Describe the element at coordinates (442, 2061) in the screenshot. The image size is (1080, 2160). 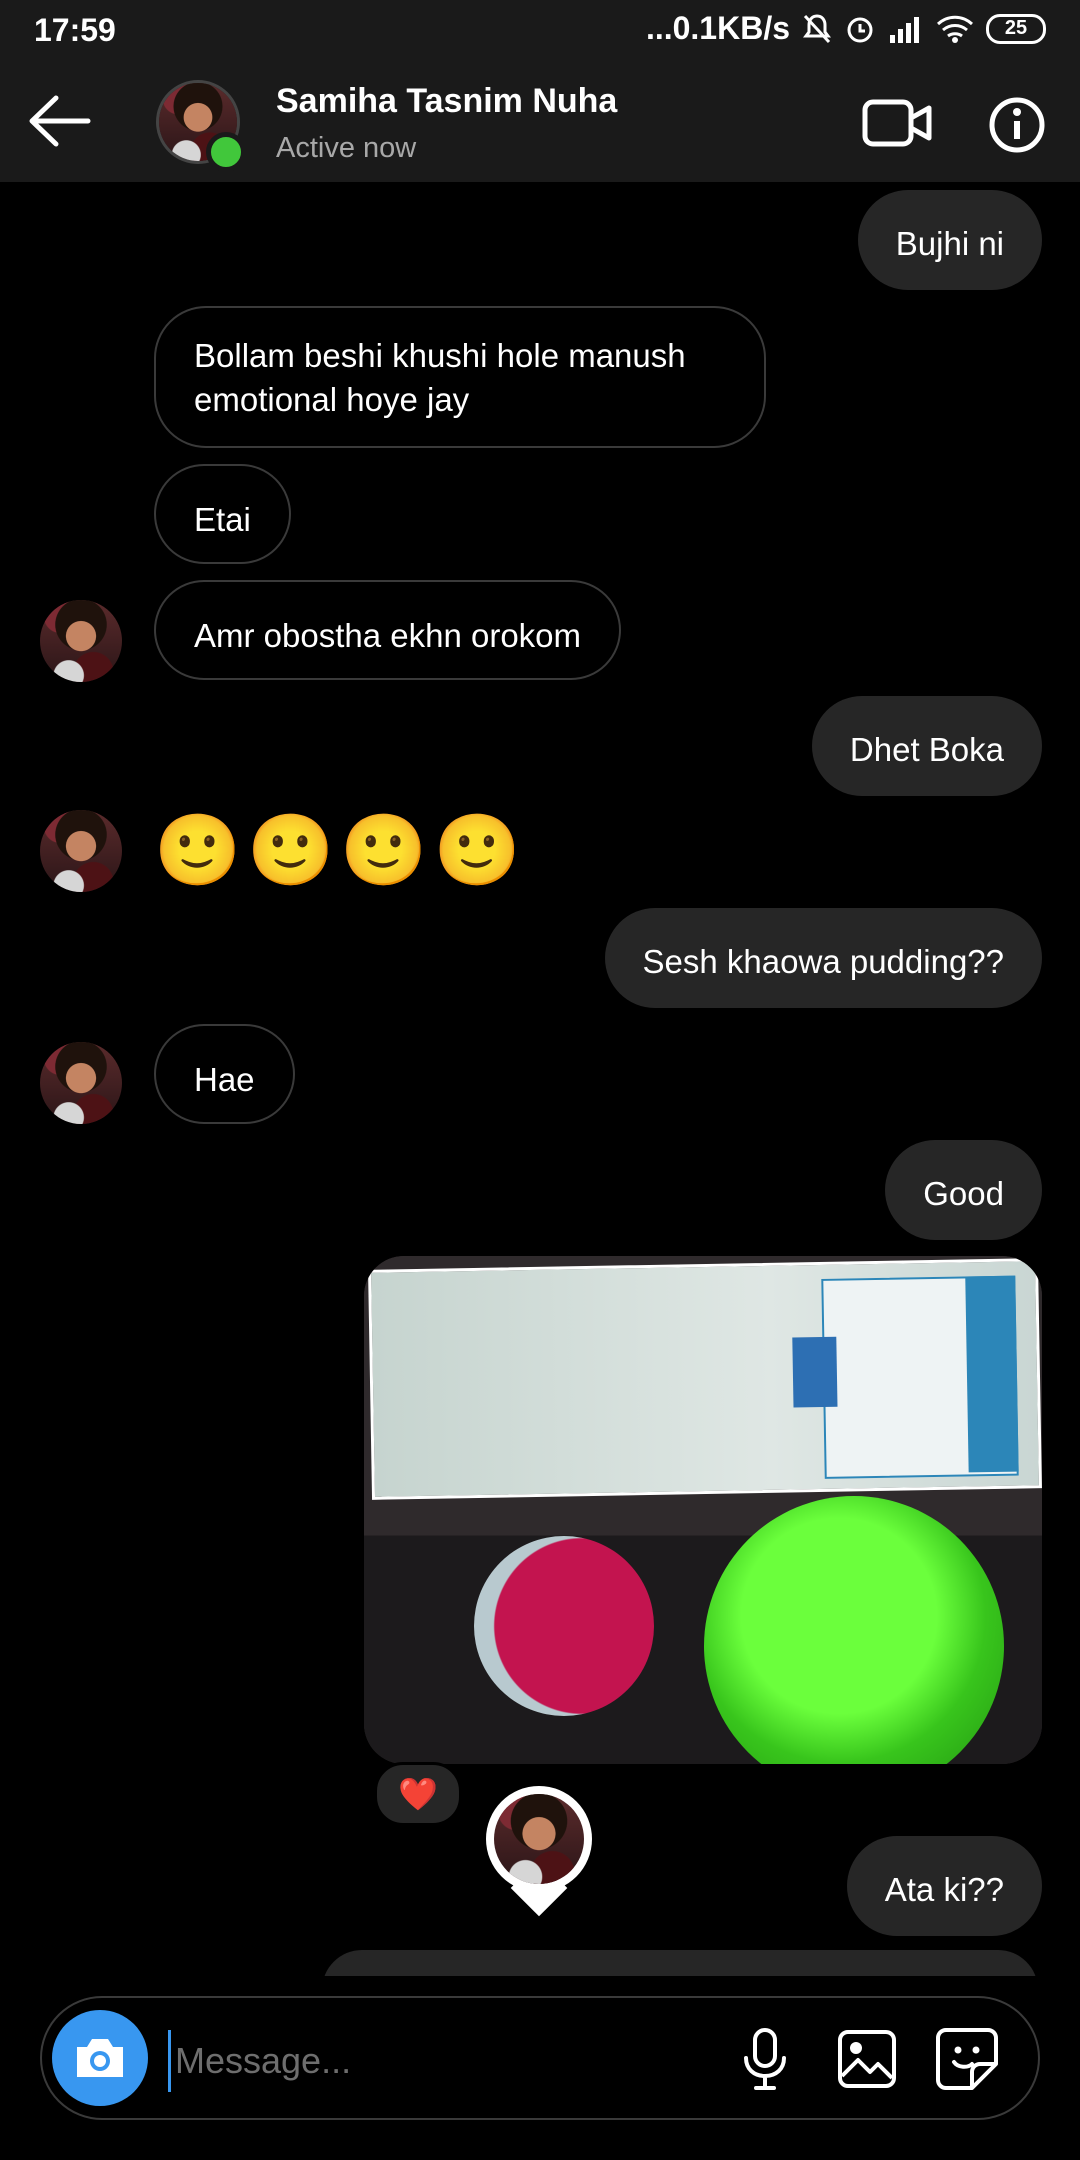
I see `message-input` at that location.